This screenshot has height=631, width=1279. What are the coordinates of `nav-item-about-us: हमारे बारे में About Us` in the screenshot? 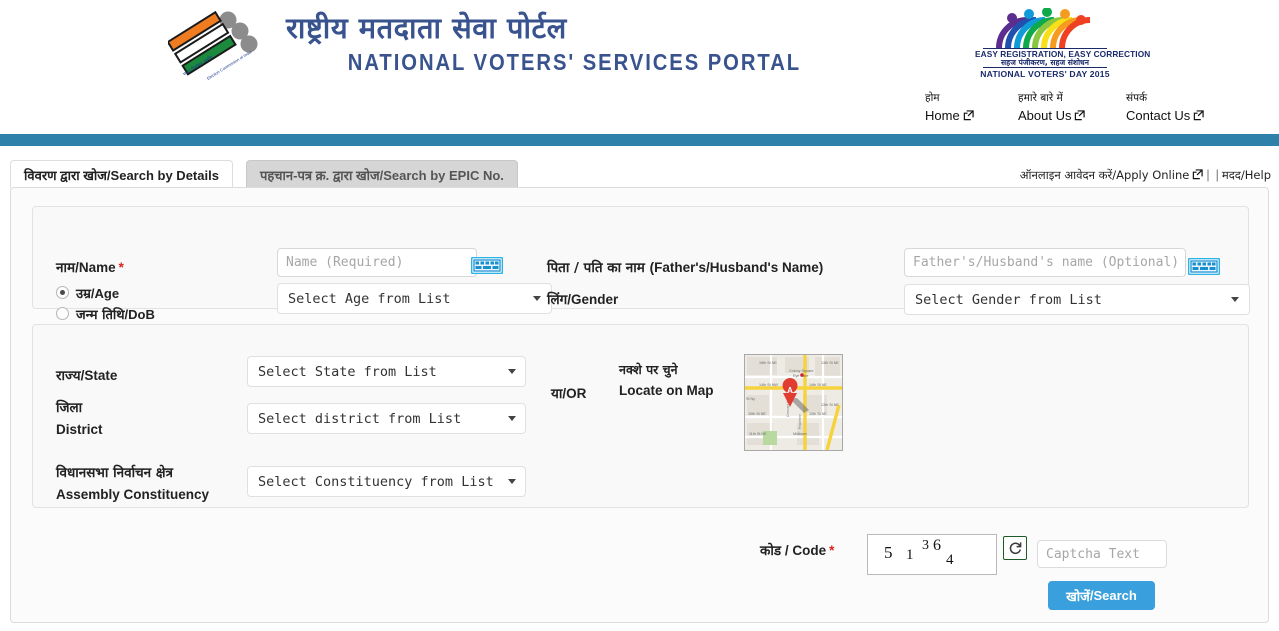 It's located at (1052, 107).